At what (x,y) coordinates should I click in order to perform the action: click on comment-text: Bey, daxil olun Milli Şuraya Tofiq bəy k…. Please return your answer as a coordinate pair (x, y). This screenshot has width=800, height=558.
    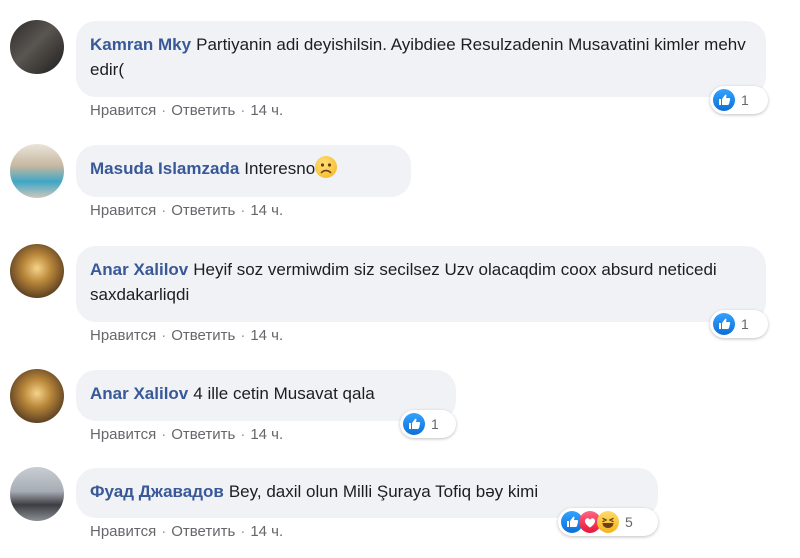
    Looking at the image, I should click on (383, 491).